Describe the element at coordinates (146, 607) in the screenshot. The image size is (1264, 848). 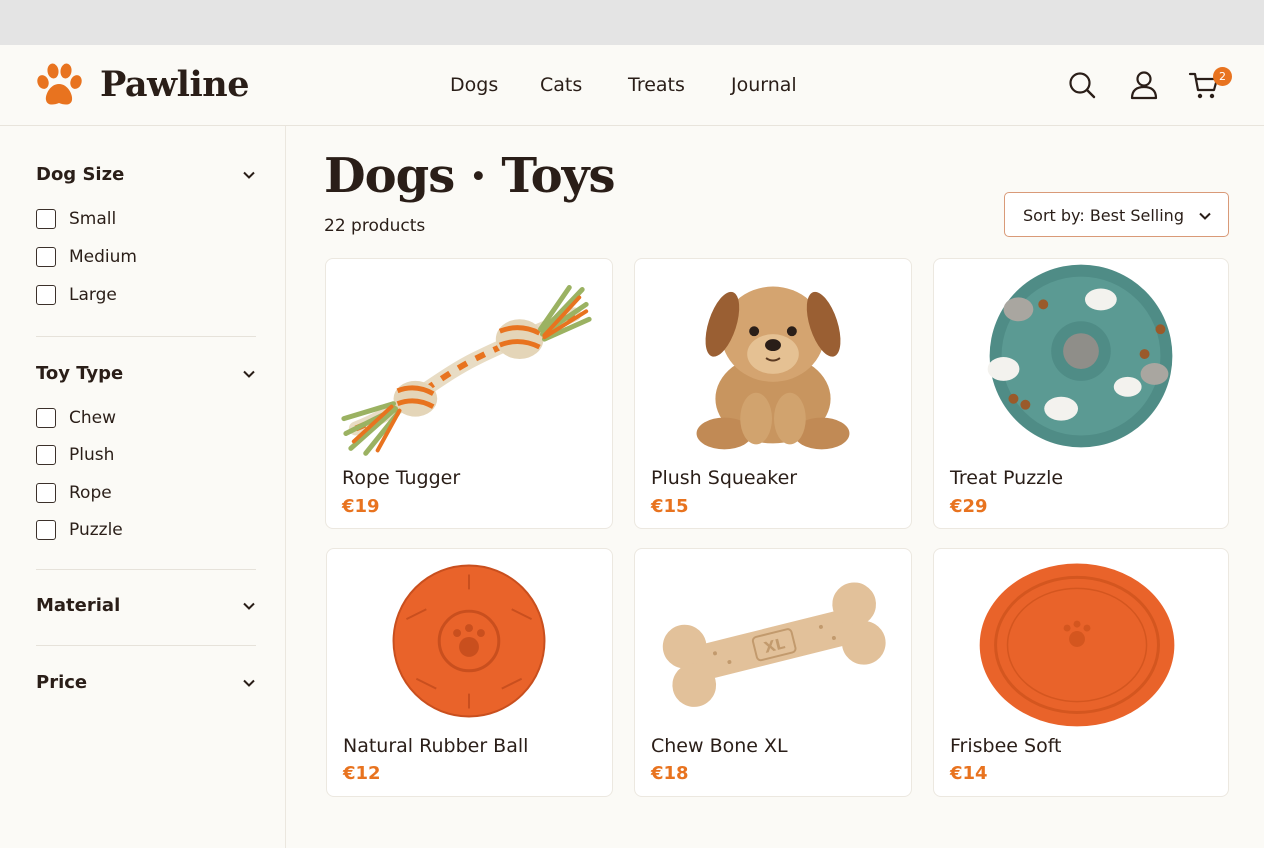
I see `filter-material-header: Material` at that location.